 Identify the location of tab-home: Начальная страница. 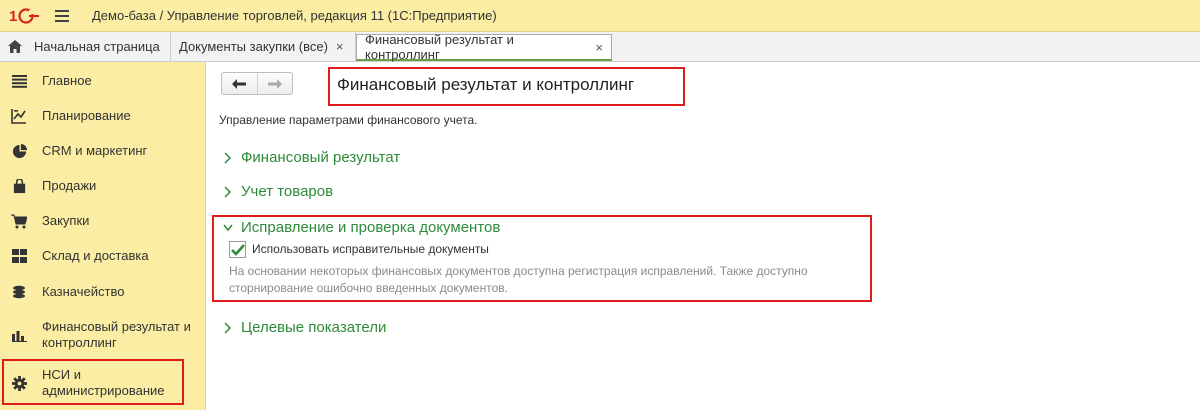
(85, 46).